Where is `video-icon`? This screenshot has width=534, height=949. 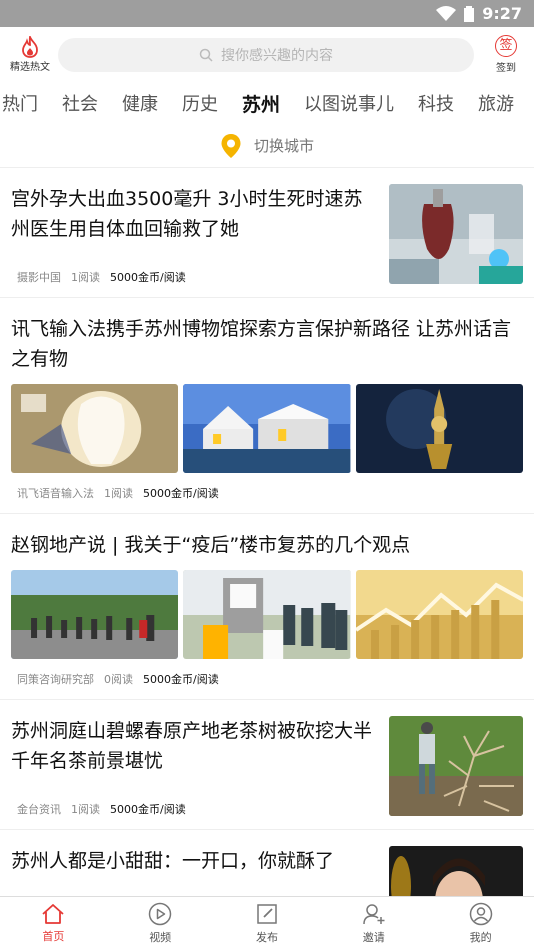
video-icon is located at coordinates (160, 913).